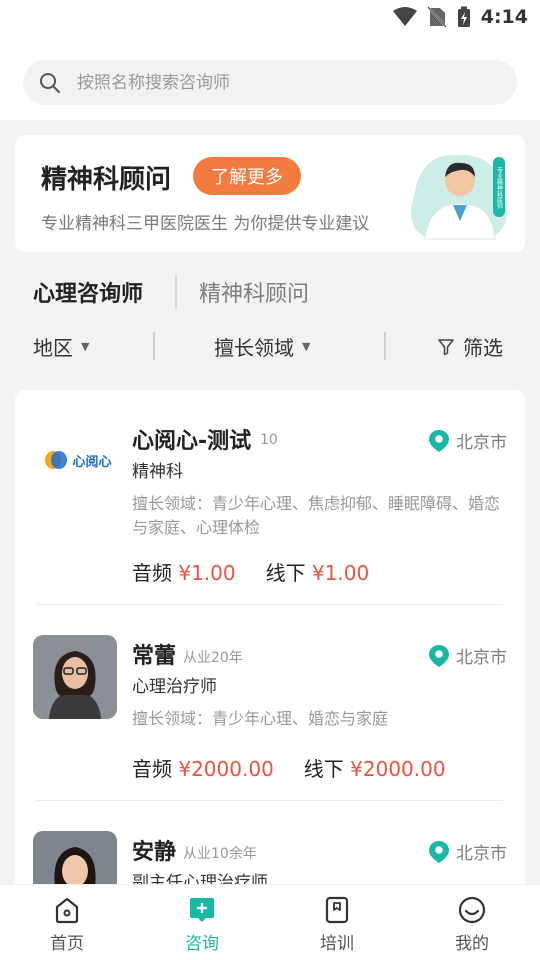 Image resolution: width=540 pixels, height=960 pixels. What do you see at coordinates (463, 16) in the screenshot?
I see `battery-charging-icon` at bounding box center [463, 16].